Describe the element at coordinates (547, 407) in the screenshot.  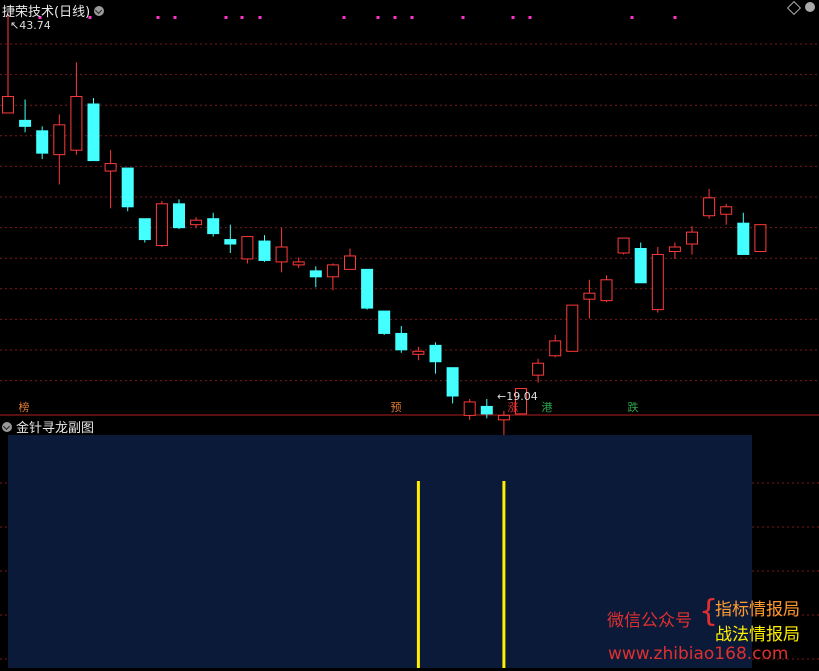
I see `marker-gang: 港` at that location.